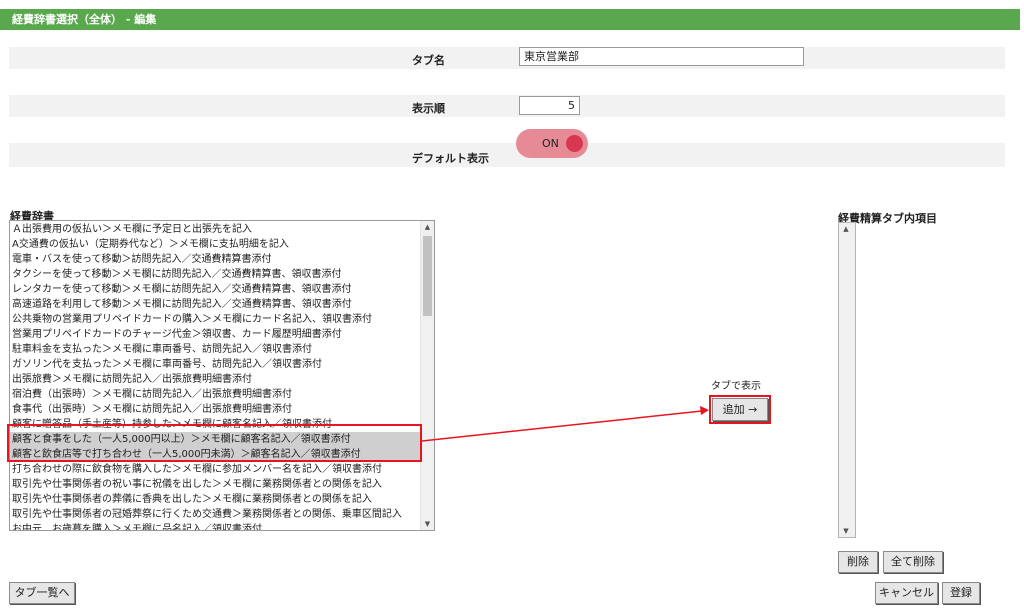  I want to click on annotation-arrow, so click(565, 424).